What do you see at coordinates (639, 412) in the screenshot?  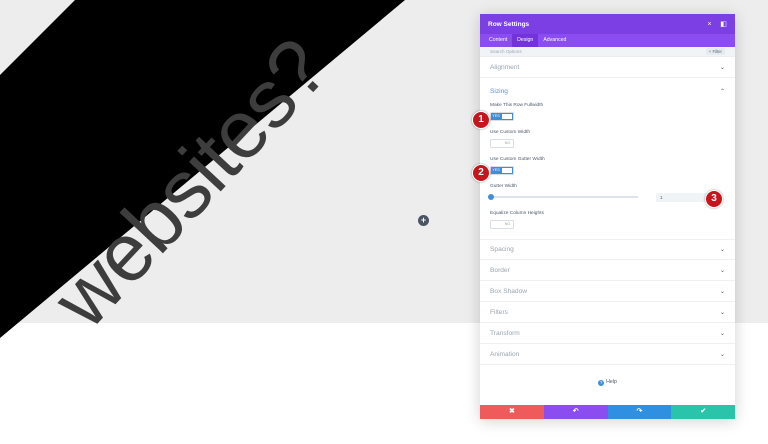 I see `redo-button: ↷` at bounding box center [639, 412].